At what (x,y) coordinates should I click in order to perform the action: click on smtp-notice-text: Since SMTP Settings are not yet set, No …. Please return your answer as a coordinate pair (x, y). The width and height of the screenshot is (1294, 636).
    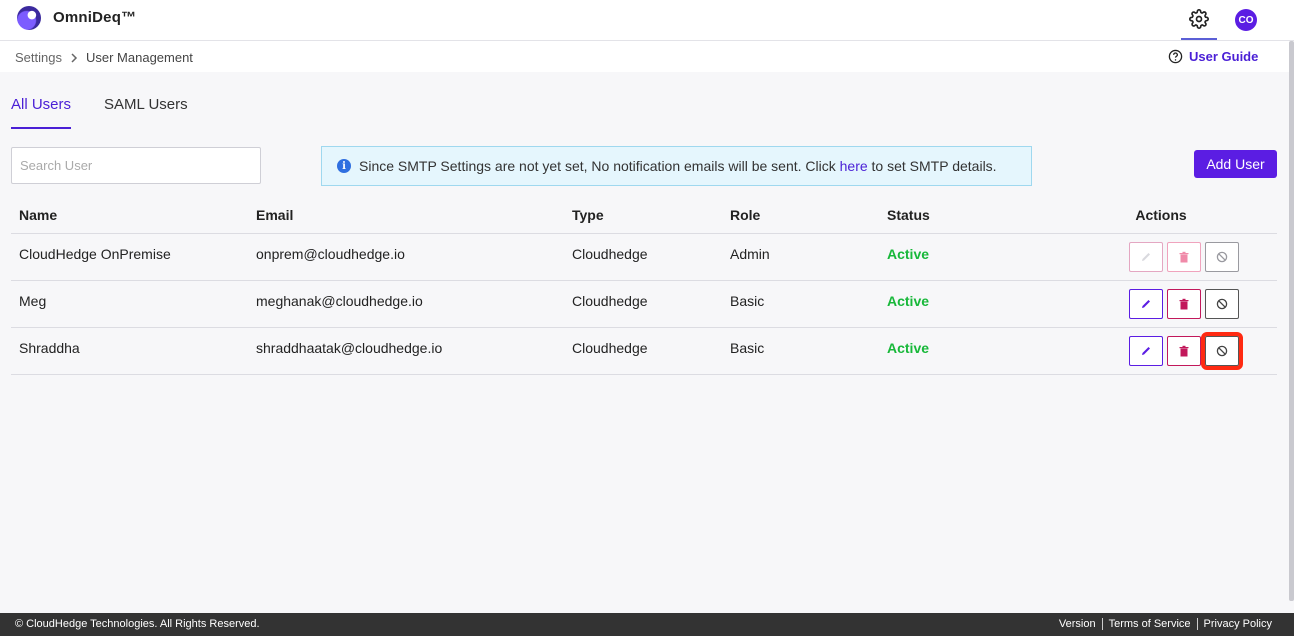
    Looking at the image, I should click on (678, 166).